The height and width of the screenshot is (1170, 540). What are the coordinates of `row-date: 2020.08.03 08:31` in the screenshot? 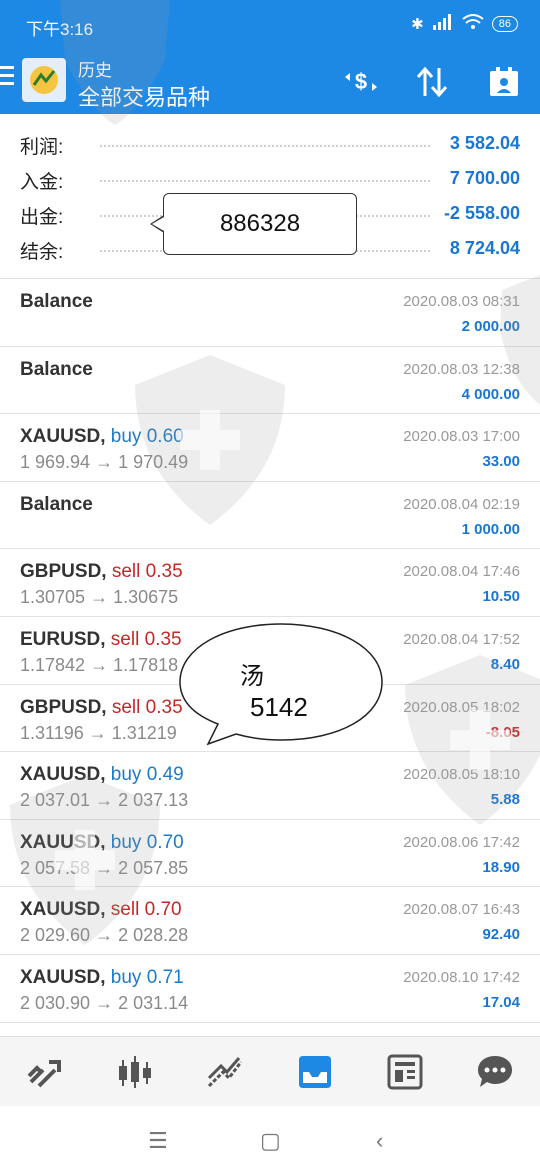 It's located at (461, 301).